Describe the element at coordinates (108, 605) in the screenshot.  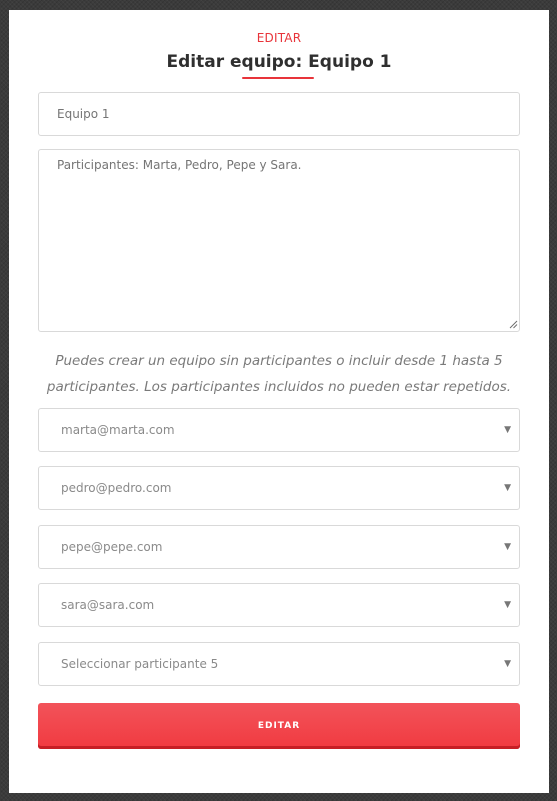
I see `select-value: sara@sara.com` at that location.